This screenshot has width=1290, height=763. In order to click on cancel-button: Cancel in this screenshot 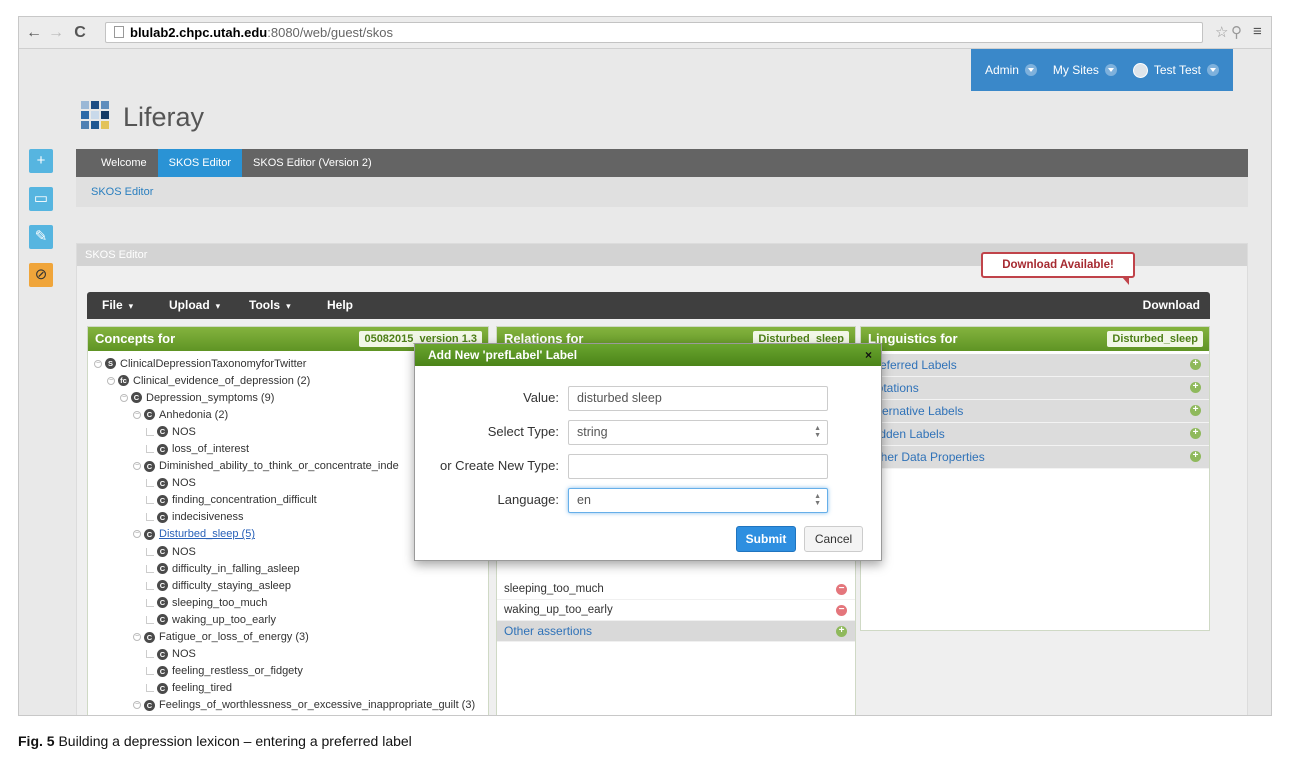, I will do `click(833, 539)`.